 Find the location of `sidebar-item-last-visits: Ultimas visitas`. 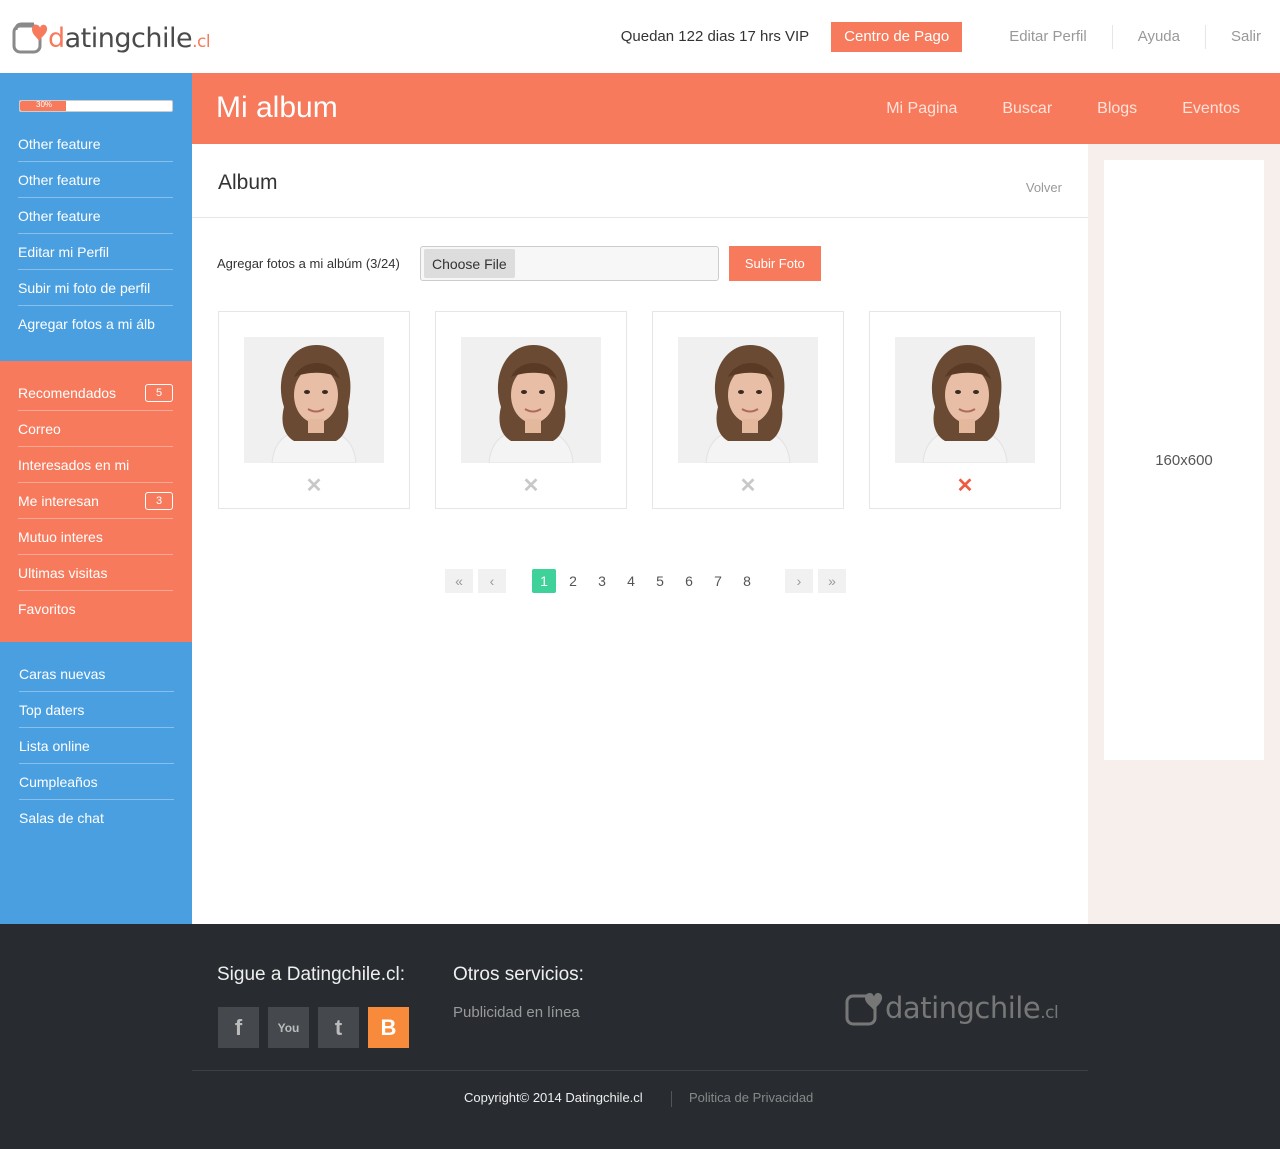

sidebar-item-last-visits: Ultimas visitas is located at coordinates (95, 573).